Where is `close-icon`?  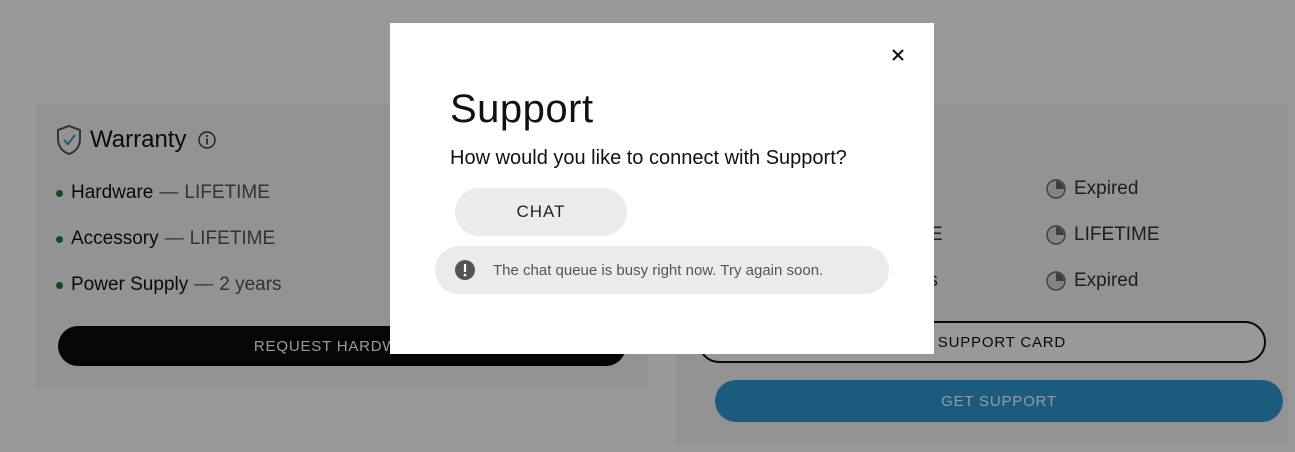 close-icon is located at coordinates (898, 55).